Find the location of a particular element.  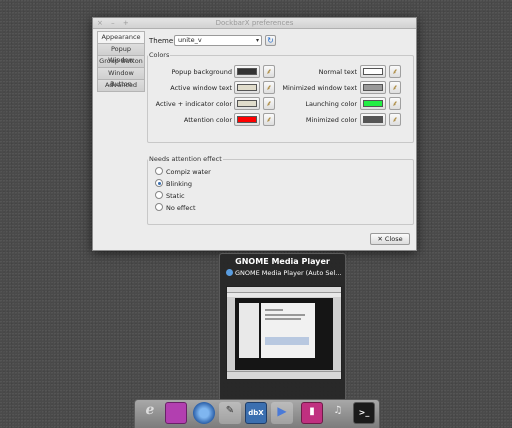

theme-value: unite_v is located at coordinates (190, 40).